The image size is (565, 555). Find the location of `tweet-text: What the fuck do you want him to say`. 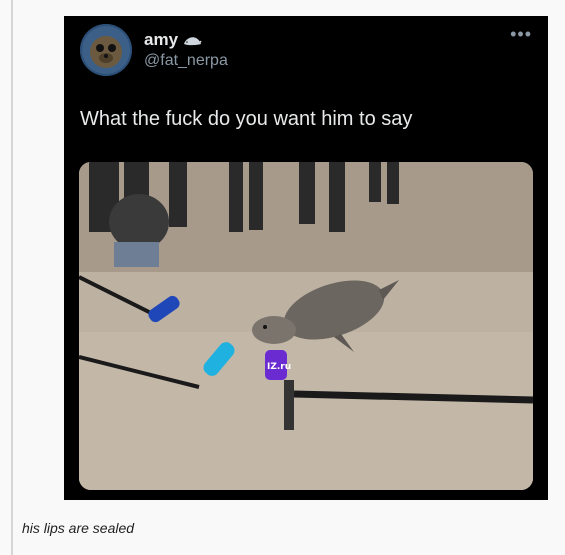

tweet-text: What the fuck do you want him to say is located at coordinates (246, 119).